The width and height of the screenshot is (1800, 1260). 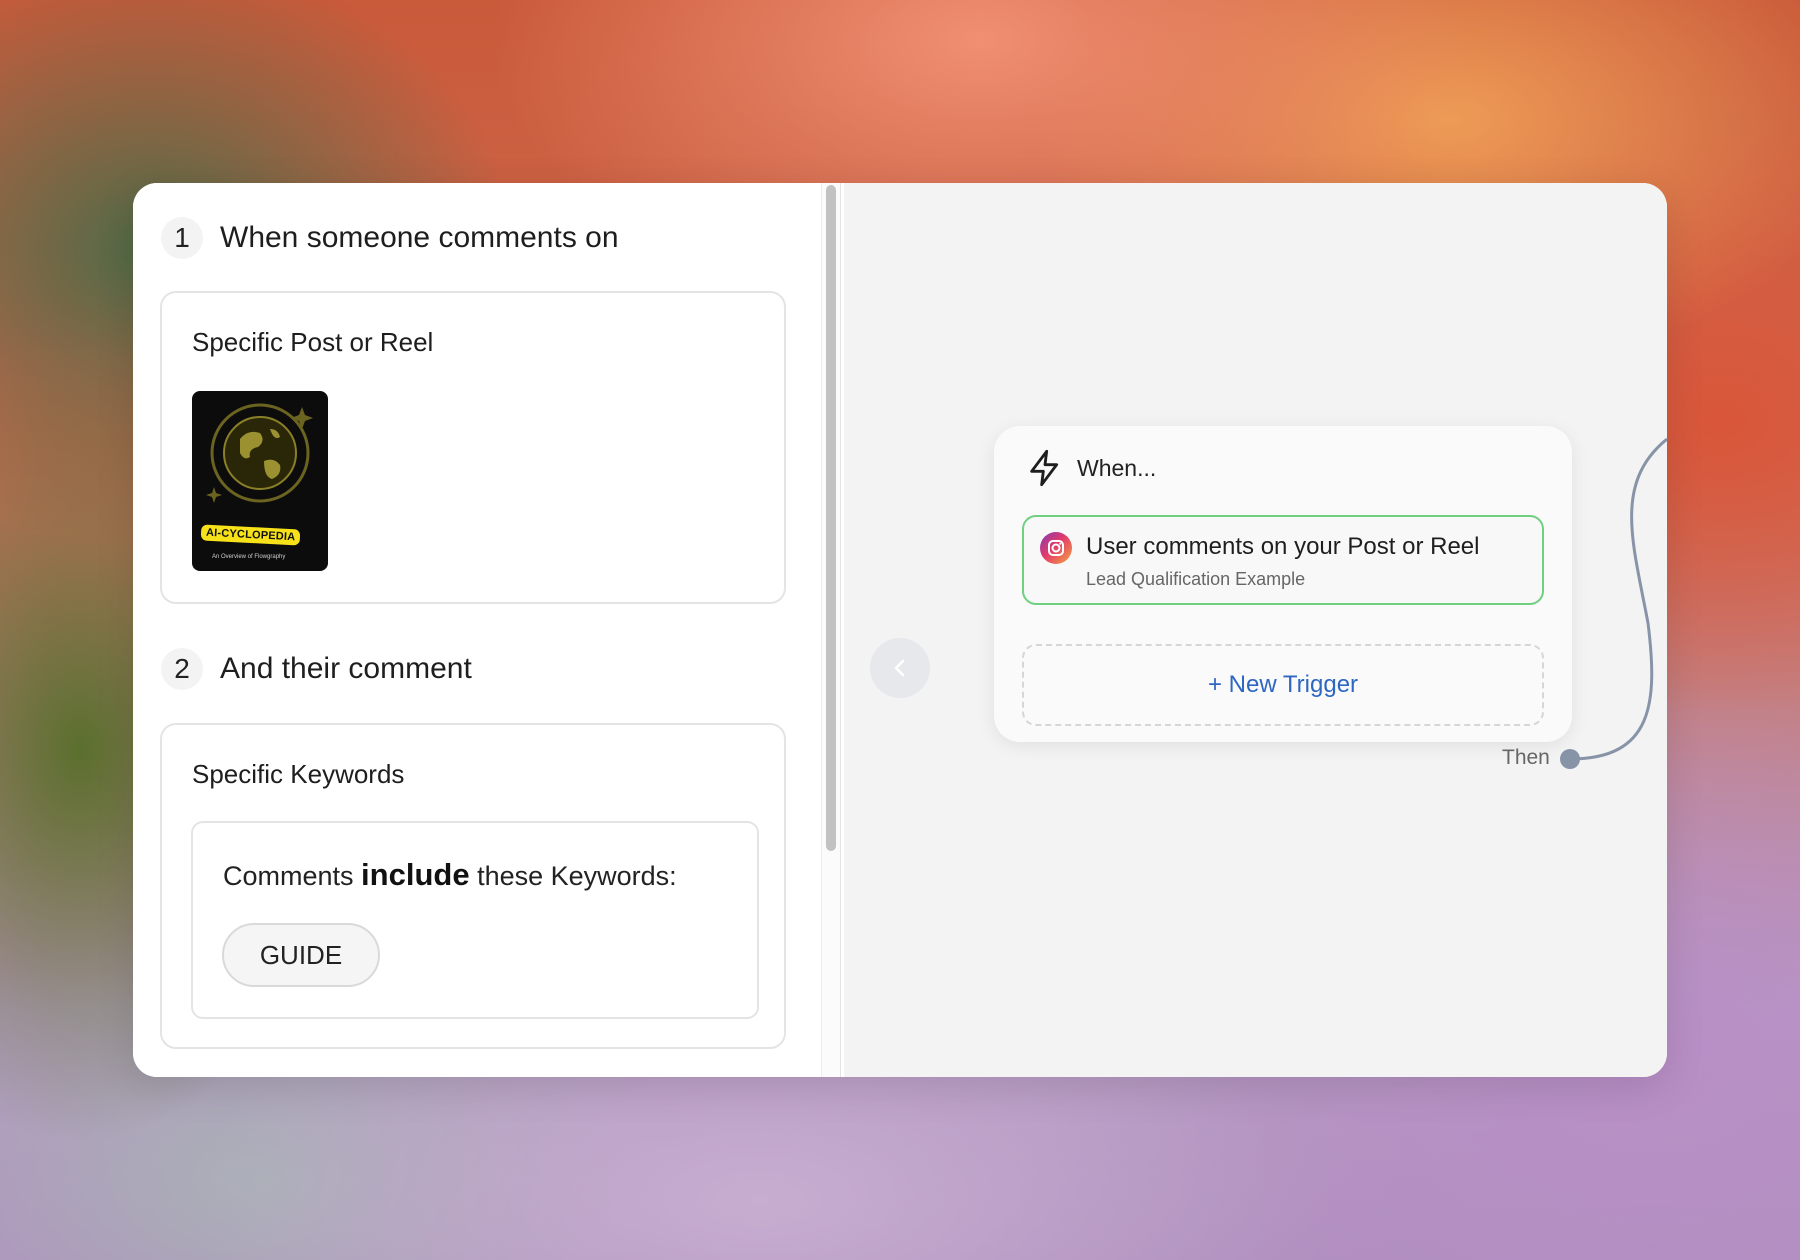 What do you see at coordinates (1196, 579) in the screenshot?
I see `trigger-subtitle: Lead Qualification Example` at bounding box center [1196, 579].